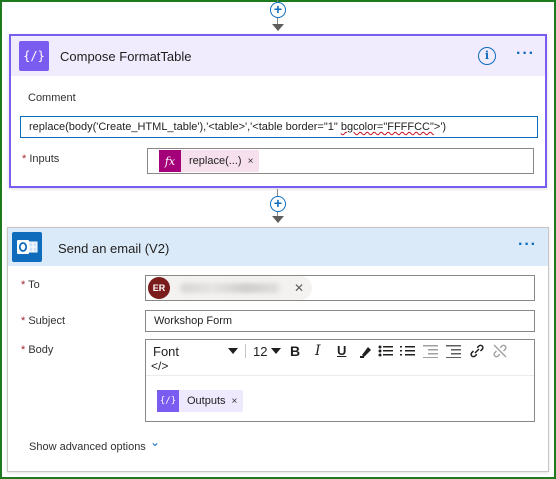 The width and height of the screenshot is (556, 479). Describe the element at coordinates (366, 351) in the screenshot. I see `highlight-icon` at that location.